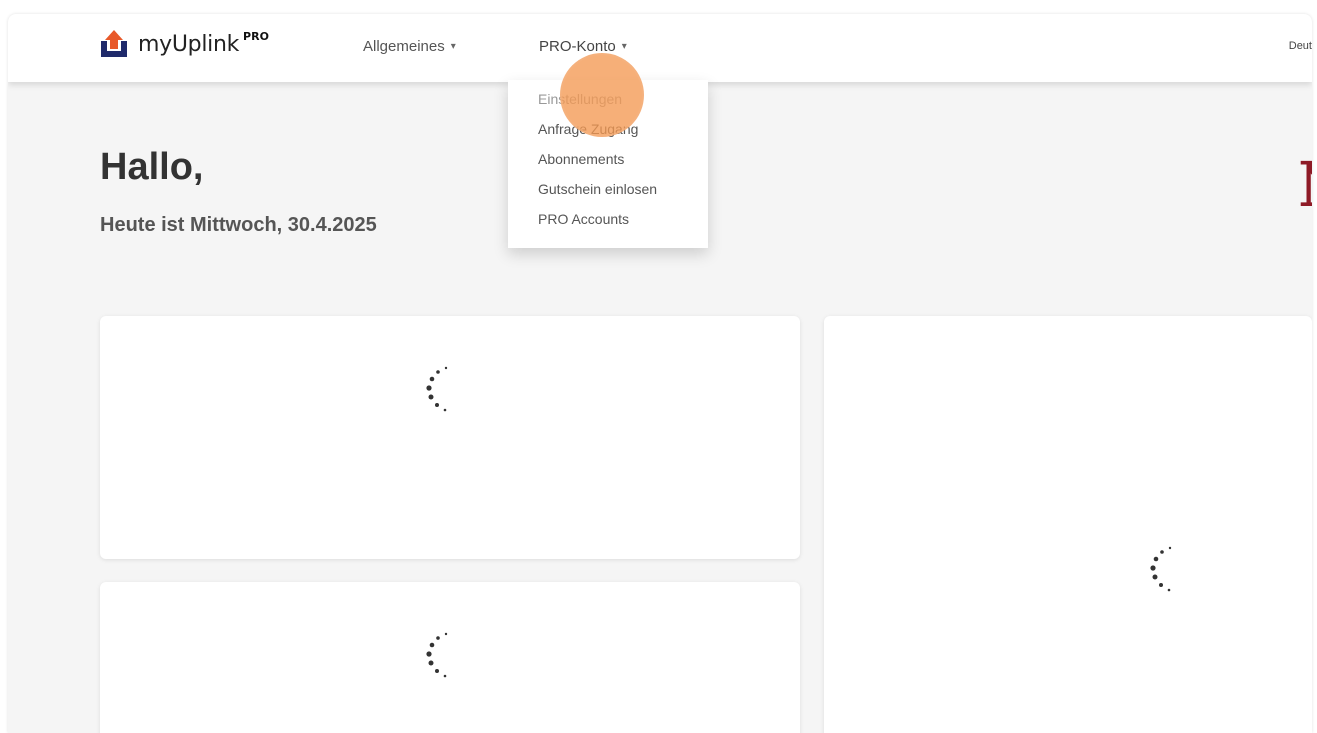 Image resolution: width=1317 pixels, height=733 pixels. Describe the element at coordinates (608, 189) in the screenshot. I see `menu-item-gutschein-einlosen: Gutschein einlosen` at that location.